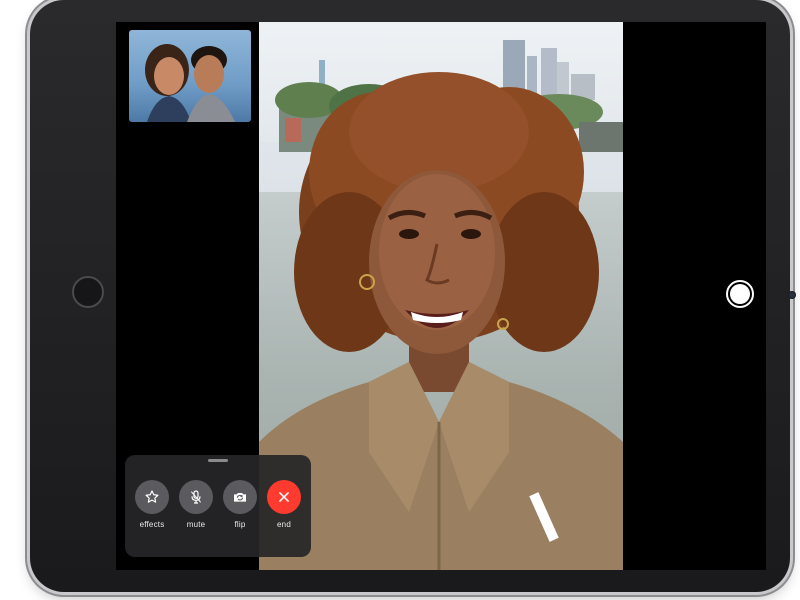  Describe the element at coordinates (218, 460) in the screenshot. I see `panel-grabber-handle` at that location.